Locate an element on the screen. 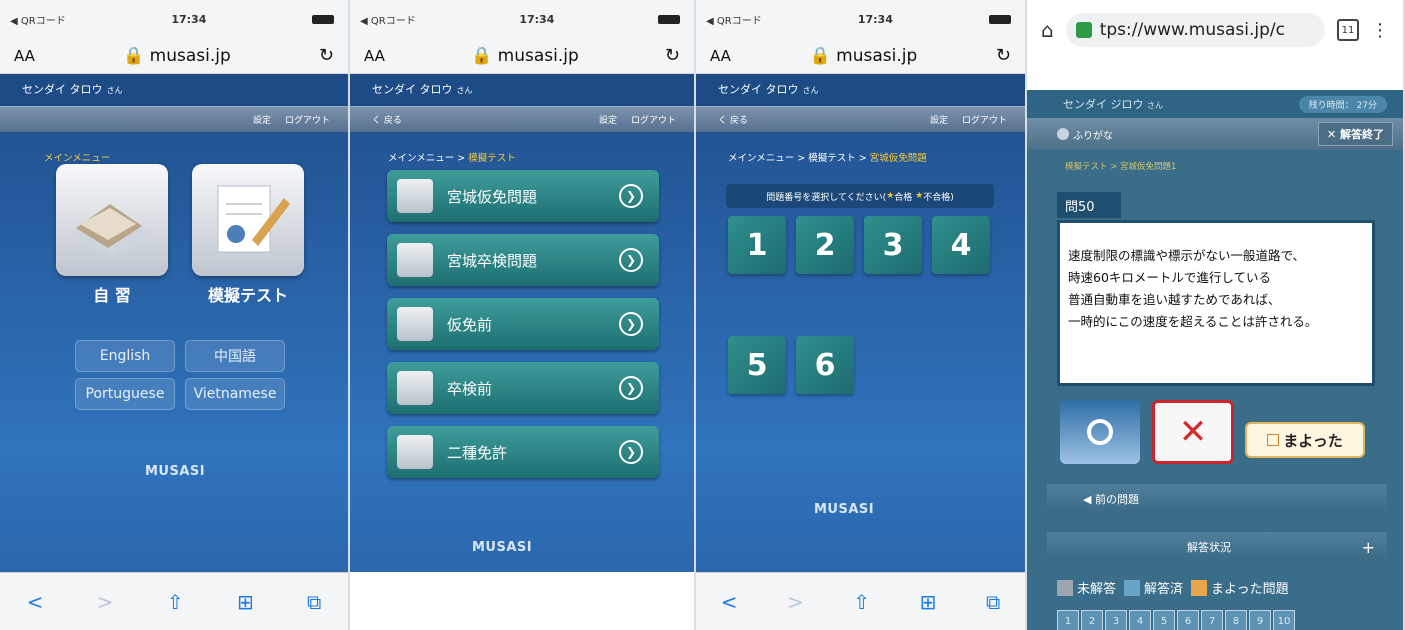 This screenshot has width=1405, height=630. select-question-bar: 問題番号を選択してください(★ 合格 ★ 不合格) is located at coordinates (860, 196).